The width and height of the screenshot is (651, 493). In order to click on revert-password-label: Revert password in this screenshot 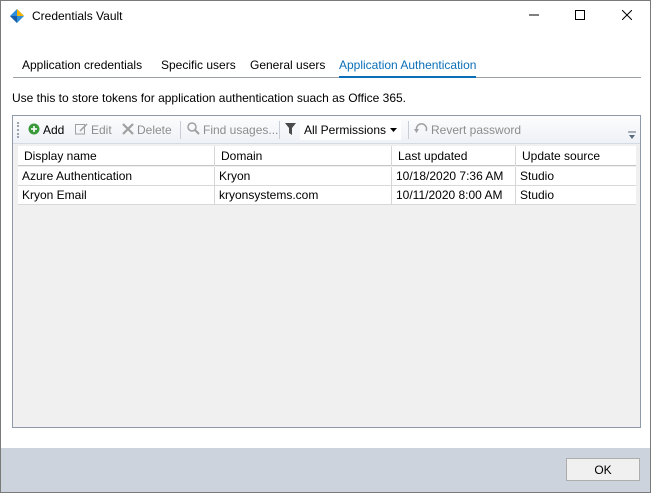, I will do `click(476, 130)`.